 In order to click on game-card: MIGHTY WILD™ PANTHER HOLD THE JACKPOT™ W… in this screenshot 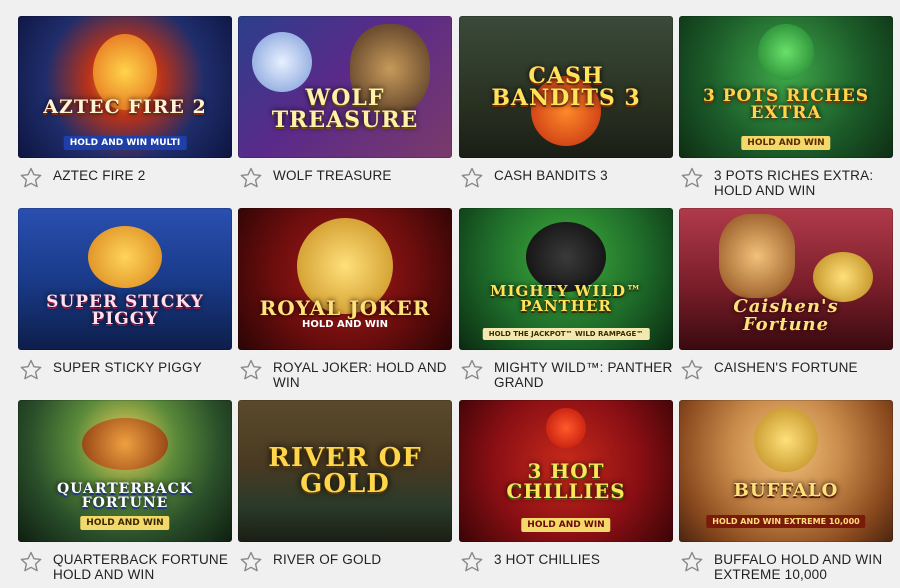, I will do `click(566, 299)`.